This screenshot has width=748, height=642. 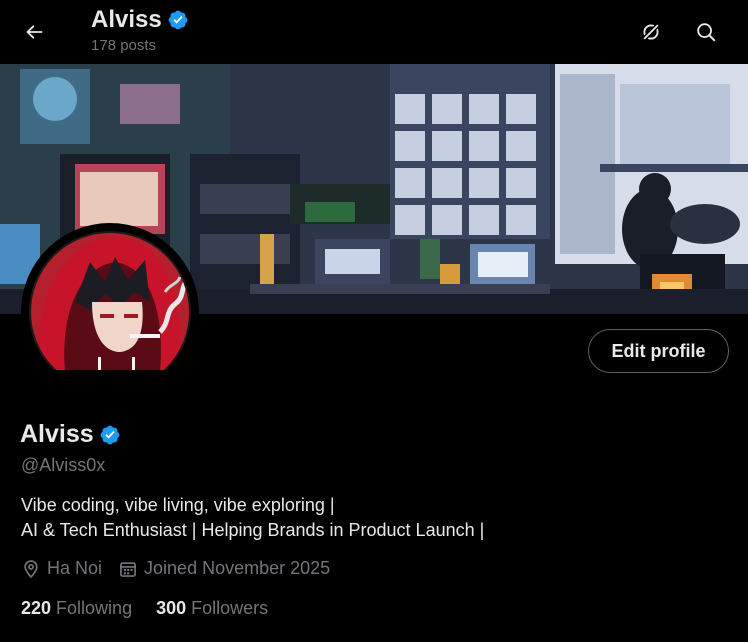 I want to click on followers-label: Followers, so click(x=230, y=608).